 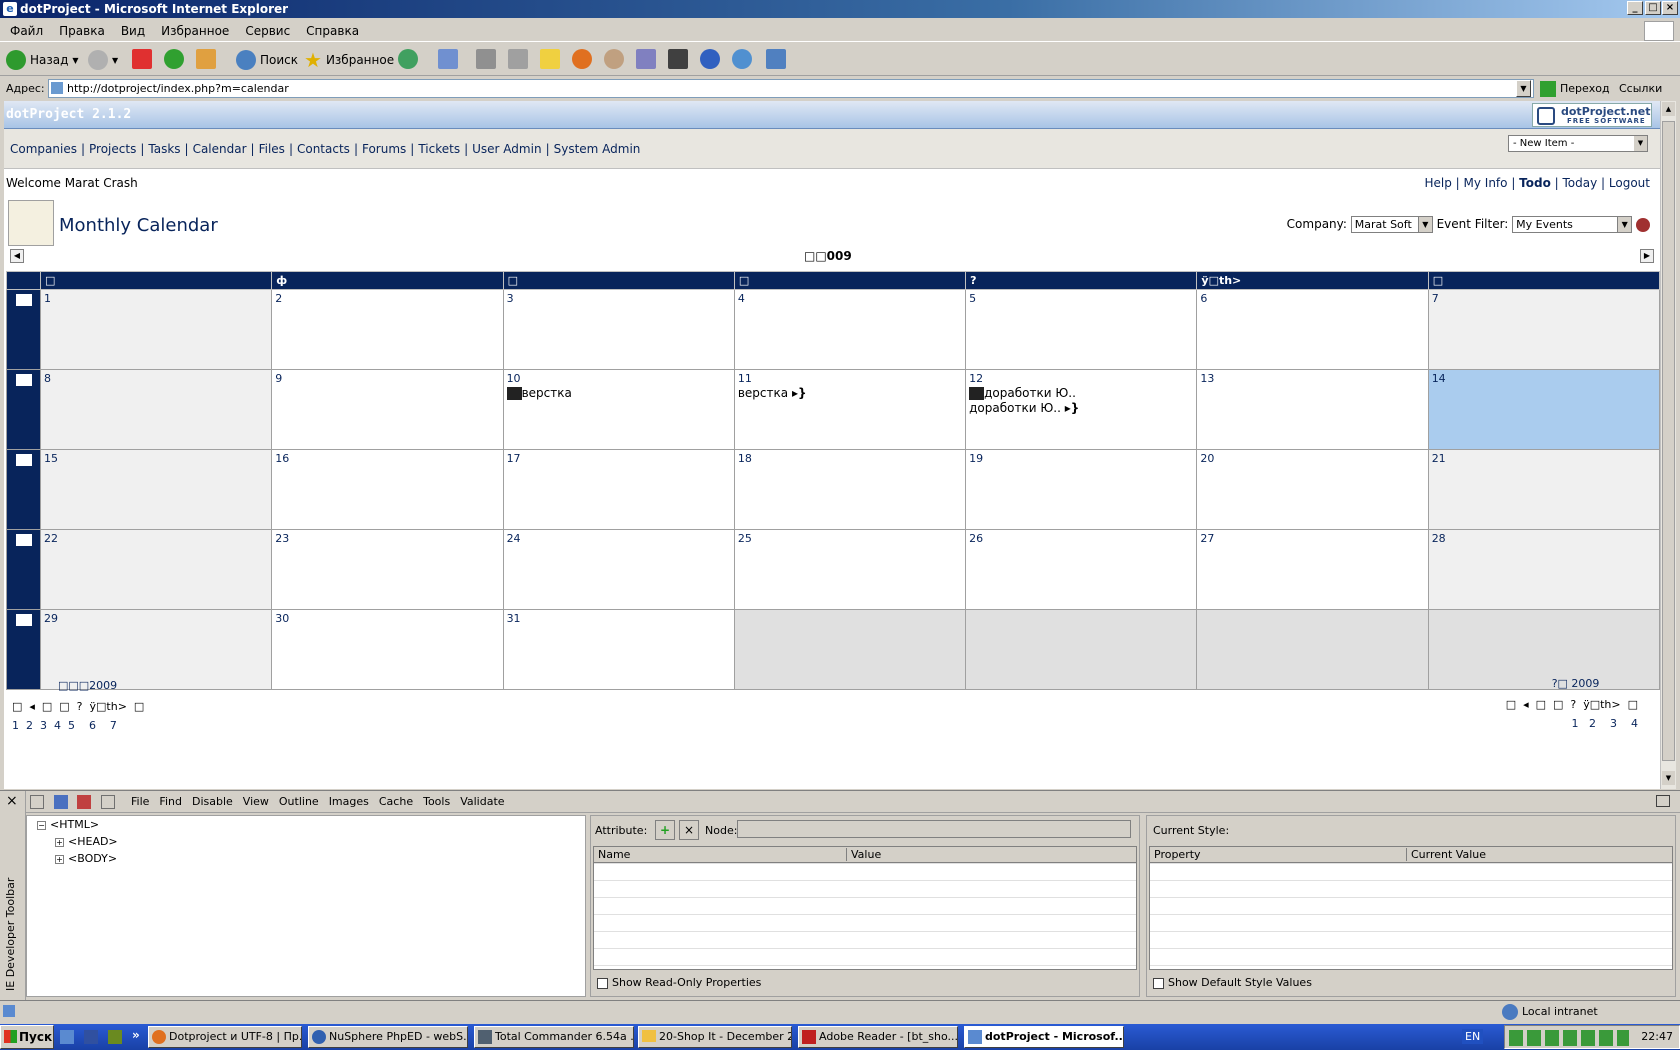 What do you see at coordinates (42, 60) in the screenshot?
I see `back-button: Назад ▼` at bounding box center [42, 60].